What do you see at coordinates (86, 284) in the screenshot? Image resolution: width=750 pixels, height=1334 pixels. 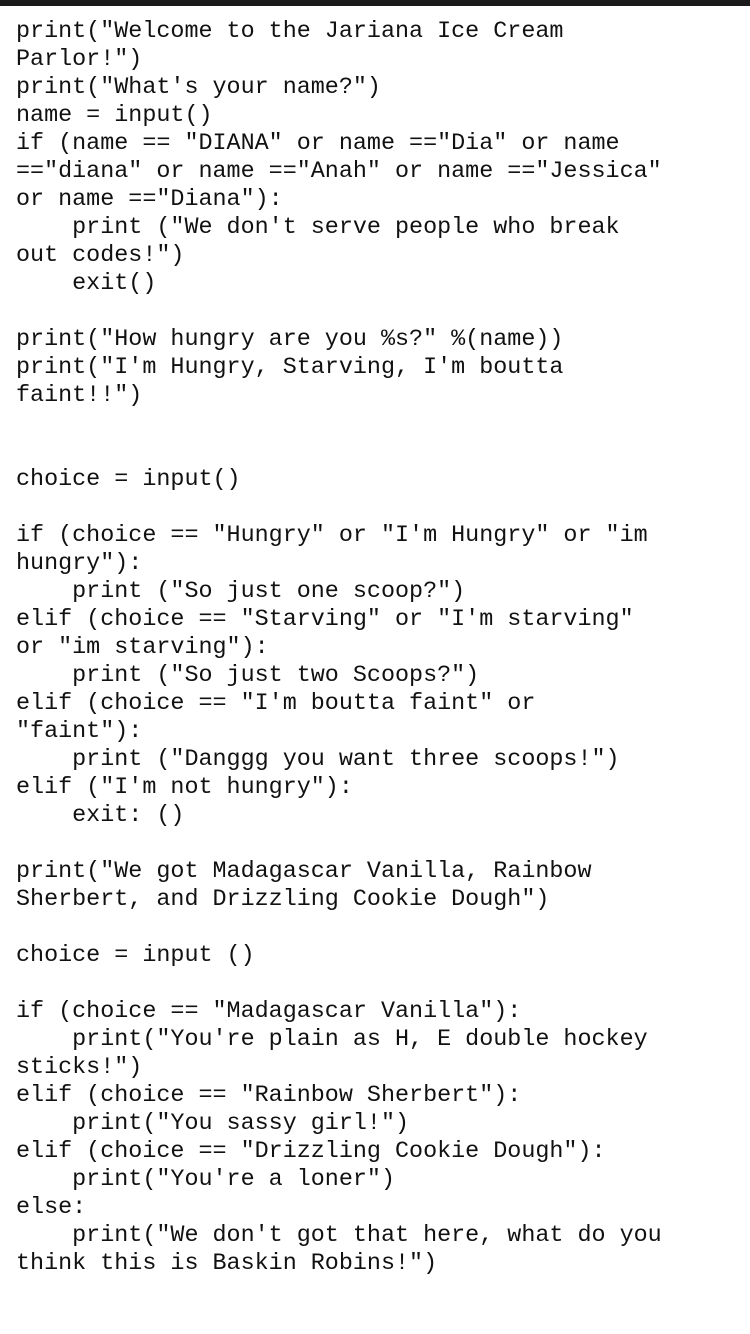 I see `code-line: exit()` at bounding box center [86, 284].